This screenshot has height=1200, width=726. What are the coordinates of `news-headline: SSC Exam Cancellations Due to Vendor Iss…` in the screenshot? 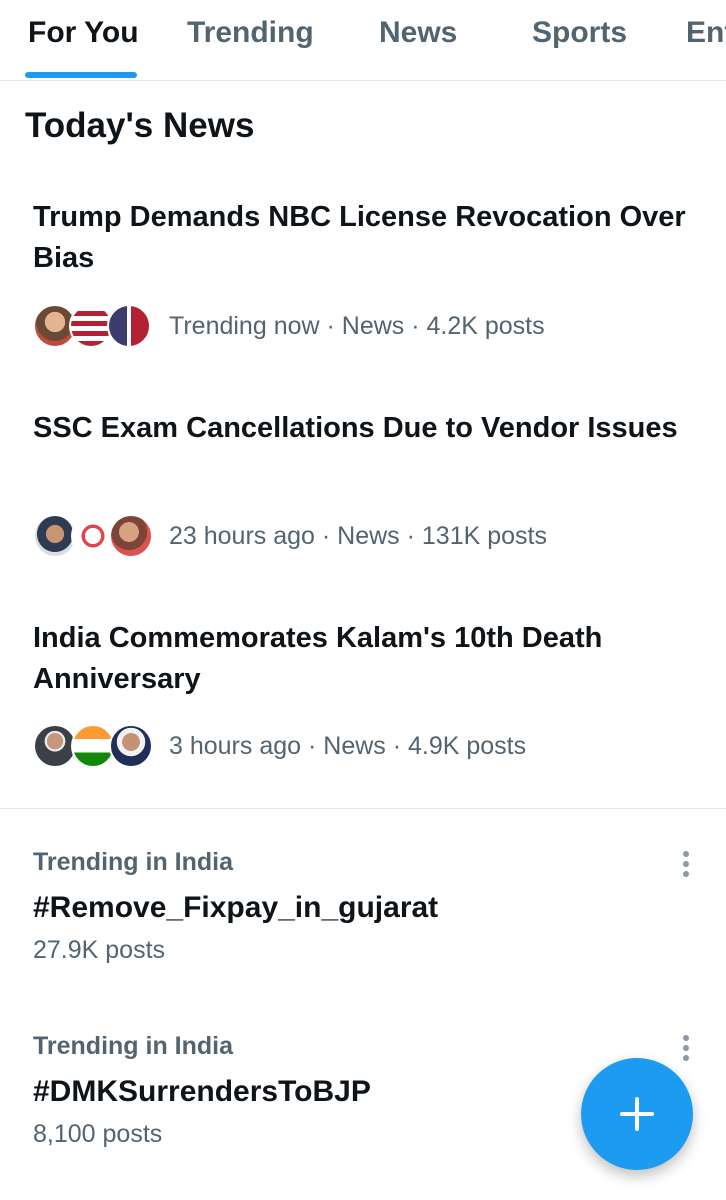 It's located at (363, 428).